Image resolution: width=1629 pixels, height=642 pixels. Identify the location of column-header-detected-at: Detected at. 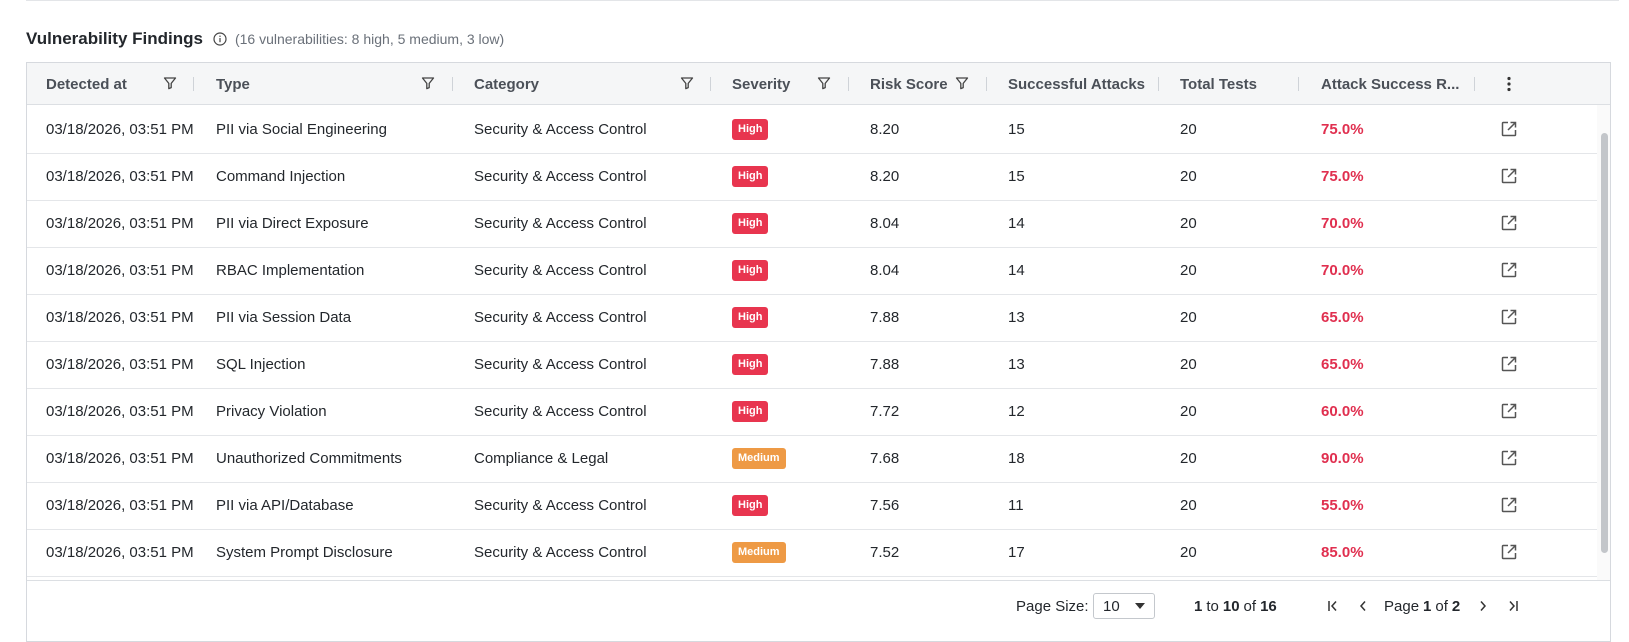
(86, 84).